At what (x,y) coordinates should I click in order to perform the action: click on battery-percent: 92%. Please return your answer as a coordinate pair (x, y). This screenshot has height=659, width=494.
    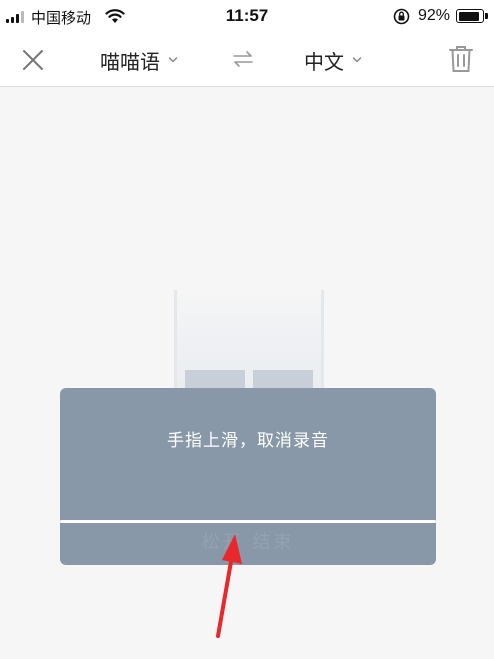
    Looking at the image, I should click on (434, 15).